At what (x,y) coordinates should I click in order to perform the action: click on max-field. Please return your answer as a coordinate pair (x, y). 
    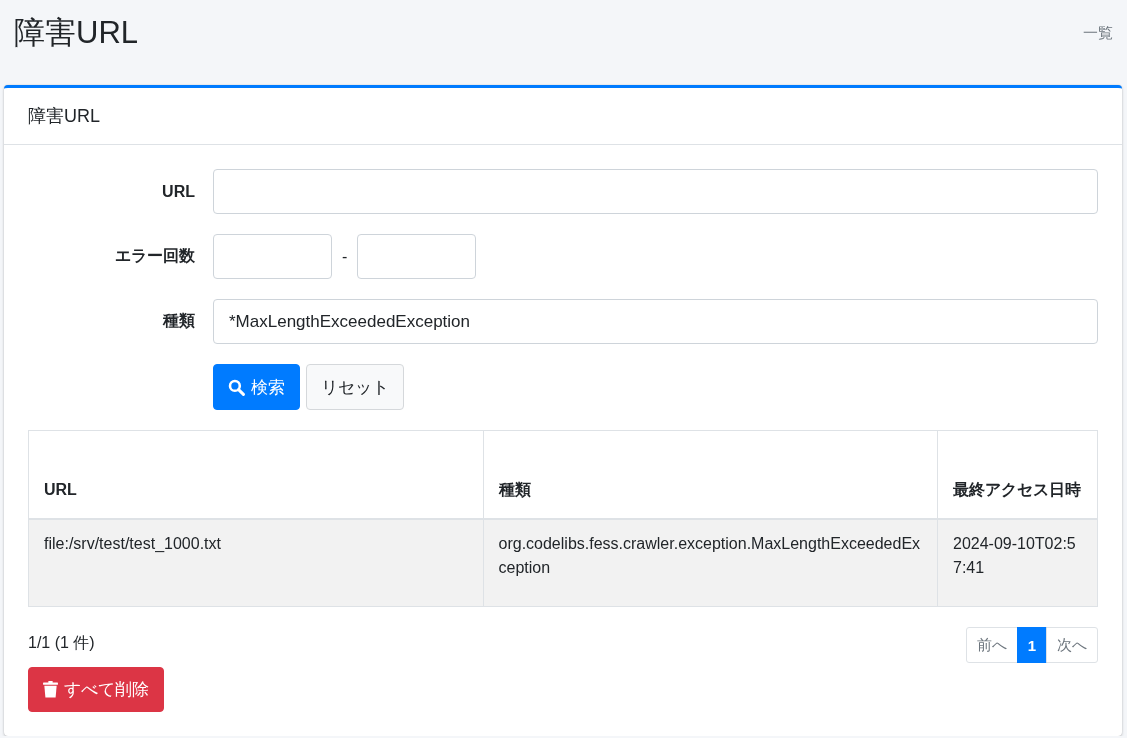
    Looking at the image, I should click on (417, 256).